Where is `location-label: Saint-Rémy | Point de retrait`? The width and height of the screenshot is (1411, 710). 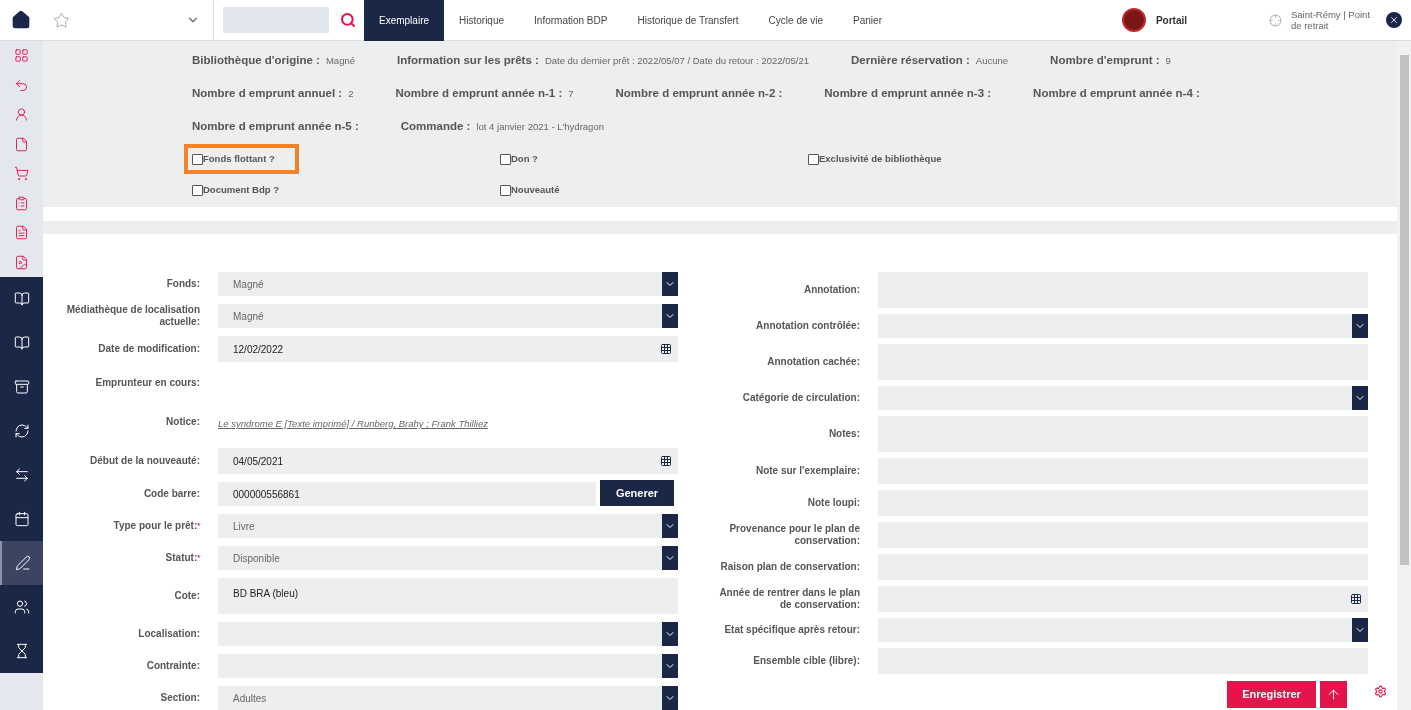
location-label: Saint-Rémy | Point de retrait is located at coordinates (1331, 20).